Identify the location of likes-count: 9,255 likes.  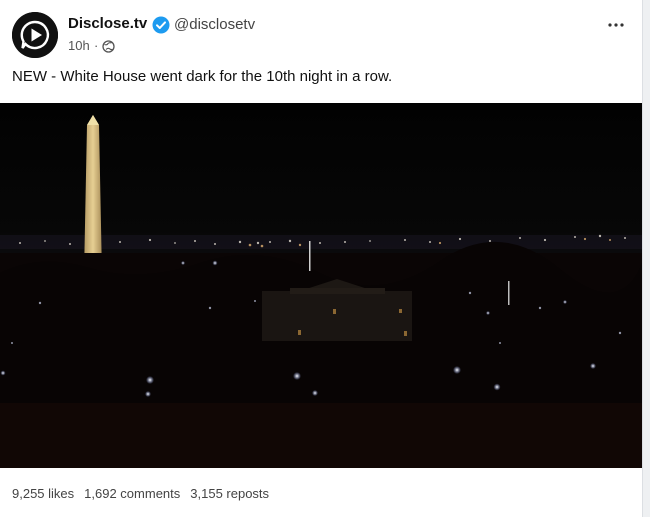
(43, 493).